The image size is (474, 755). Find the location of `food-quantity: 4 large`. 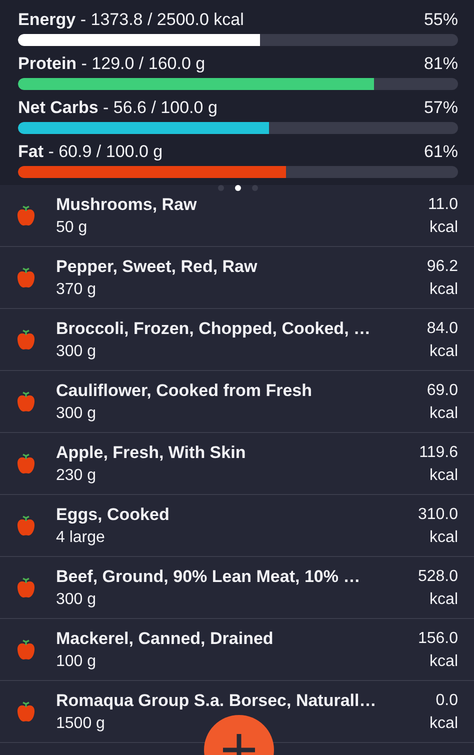

food-quantity: 4 large is located at coordinates (81, 538).